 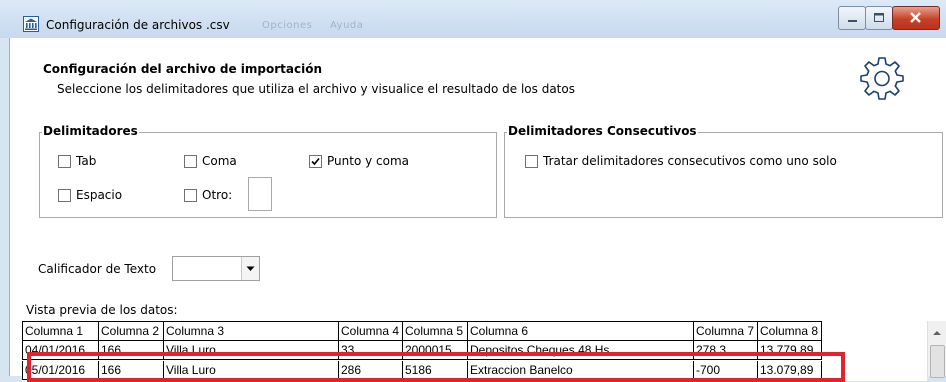 What do you see at coordinates (86, 161) in the screenshot?
I see `tab-checkbox-label: Tab` at bounding box center [86, 161].